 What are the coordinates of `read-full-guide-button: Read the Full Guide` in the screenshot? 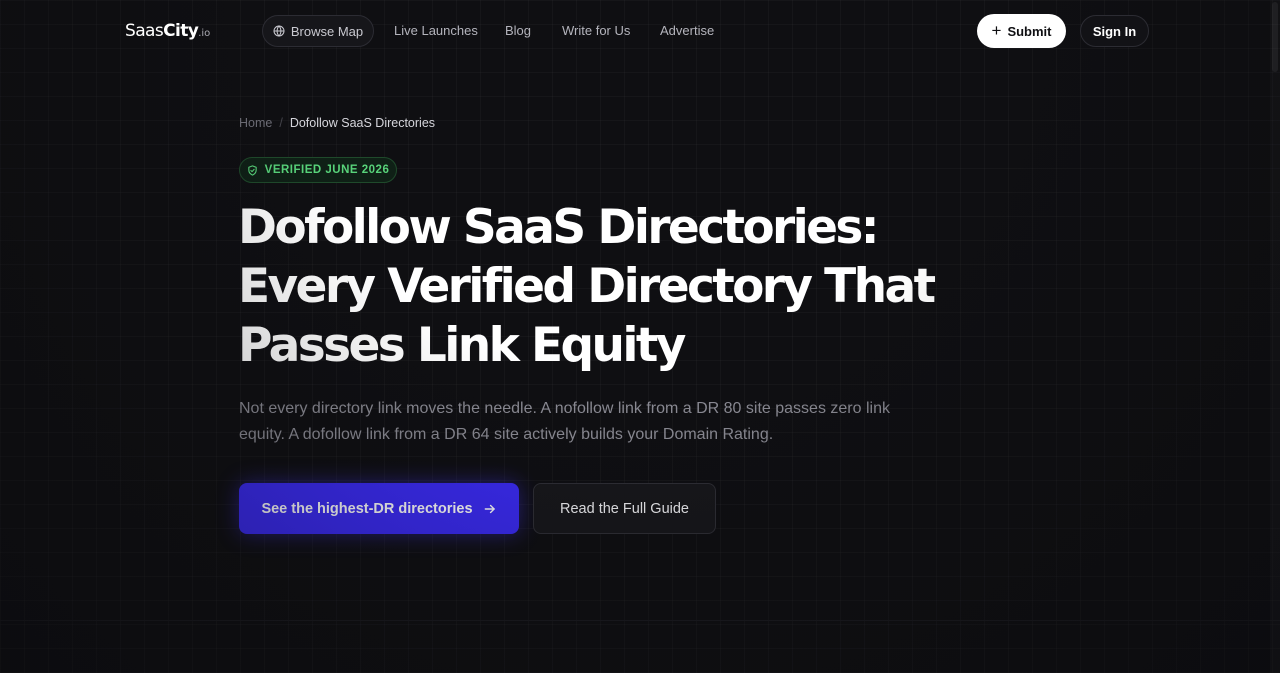 It's located at (624, 508).